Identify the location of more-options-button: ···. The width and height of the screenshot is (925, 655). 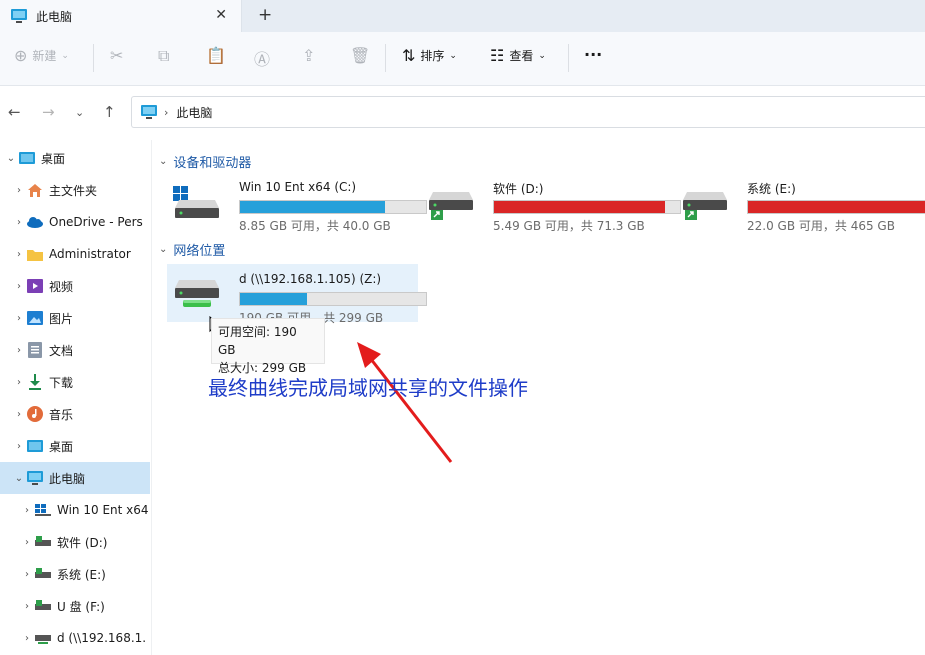
(593, 54).